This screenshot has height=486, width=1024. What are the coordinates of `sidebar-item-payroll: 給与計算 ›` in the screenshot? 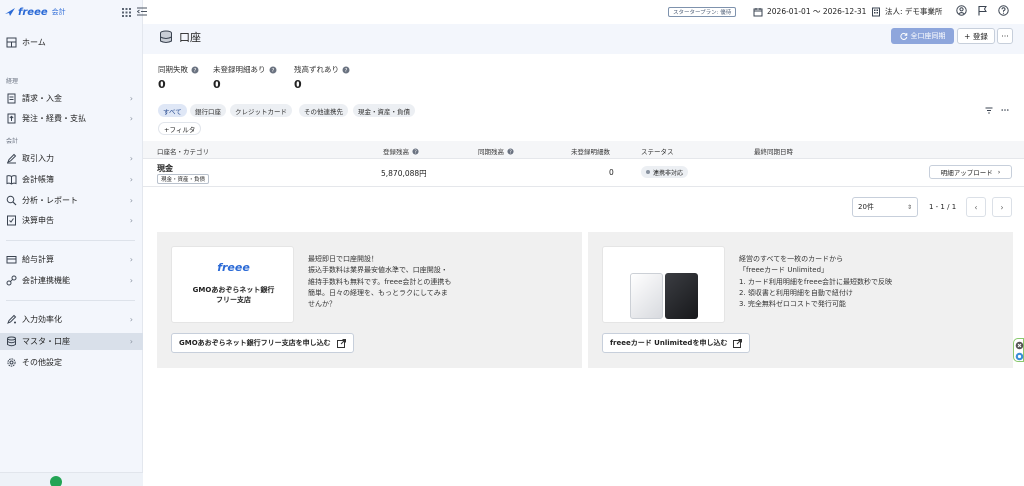 It's located at (71, 259).